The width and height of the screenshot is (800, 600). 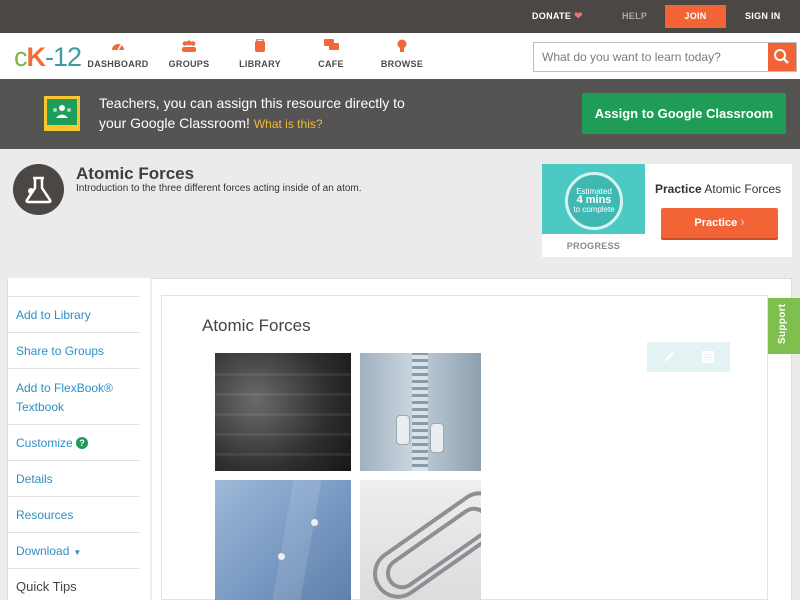 I want to click on join-button: JOIN, so click(x=695, y=16).